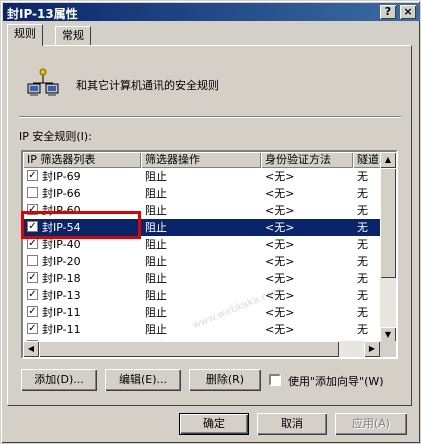  Describe the element at coordinates (31, 349) in the screenshot. I see `scroll-left-icon: ◀` at that location.